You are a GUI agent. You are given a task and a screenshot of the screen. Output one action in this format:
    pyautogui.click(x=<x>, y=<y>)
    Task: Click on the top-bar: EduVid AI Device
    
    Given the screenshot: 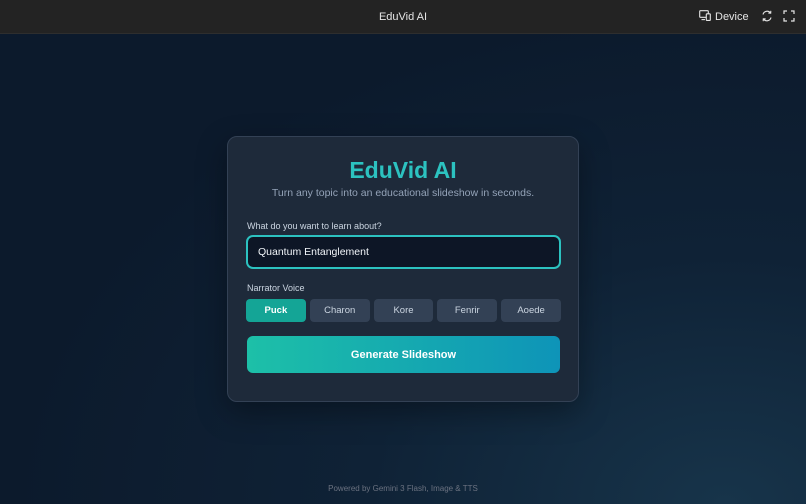 What is the action you would take?
    pyautogui.click(x=403, y=17)
    